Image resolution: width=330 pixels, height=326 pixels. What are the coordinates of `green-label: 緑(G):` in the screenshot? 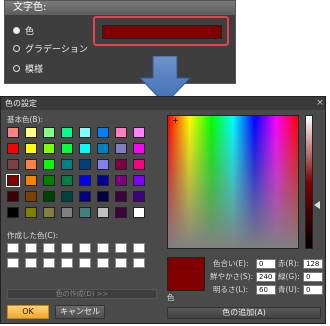 It's located at (289, 276).